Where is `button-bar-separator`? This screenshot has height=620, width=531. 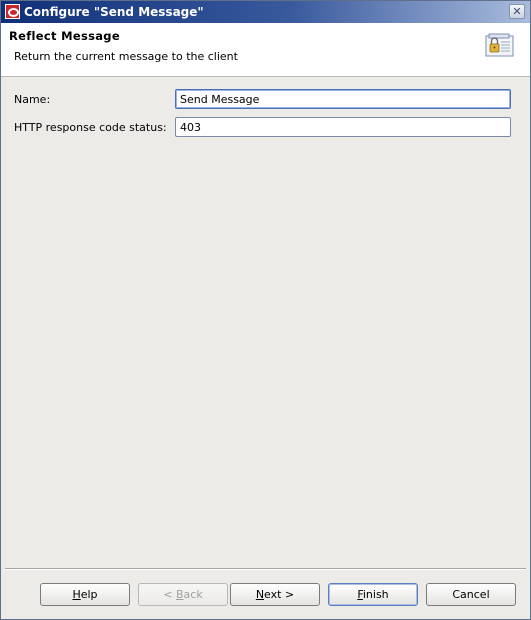 button-bar-separator is located at coordinates (265, 569).